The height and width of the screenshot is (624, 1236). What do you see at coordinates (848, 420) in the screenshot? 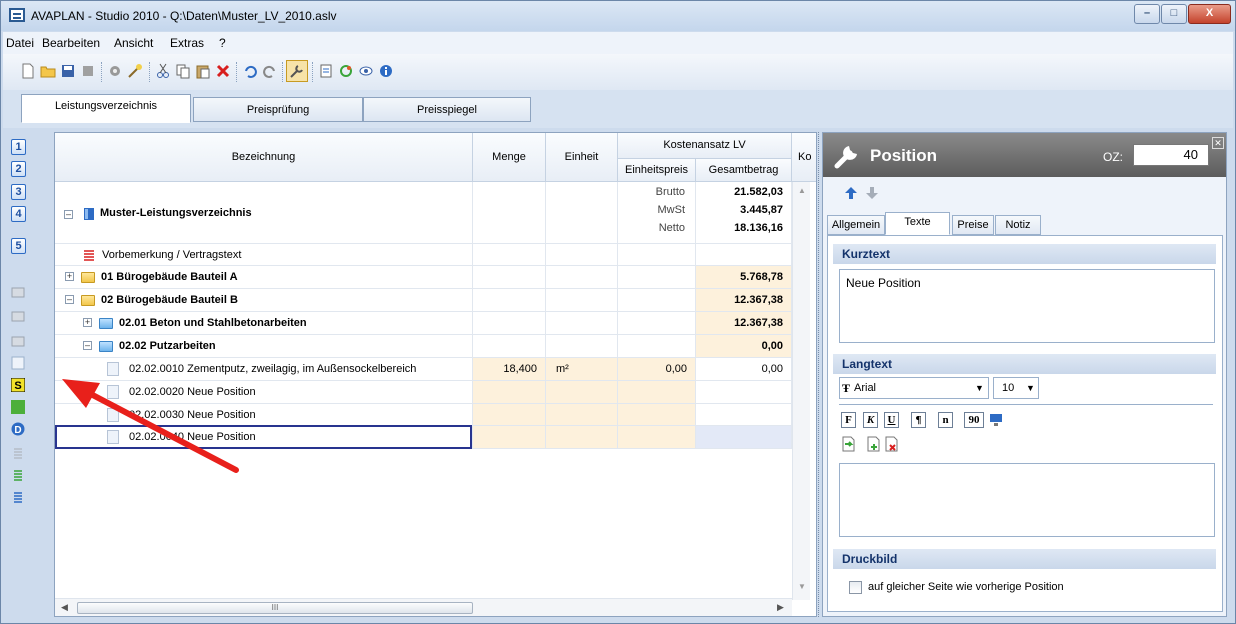
I see `bold-button: F` at bounding box center [848, 420].